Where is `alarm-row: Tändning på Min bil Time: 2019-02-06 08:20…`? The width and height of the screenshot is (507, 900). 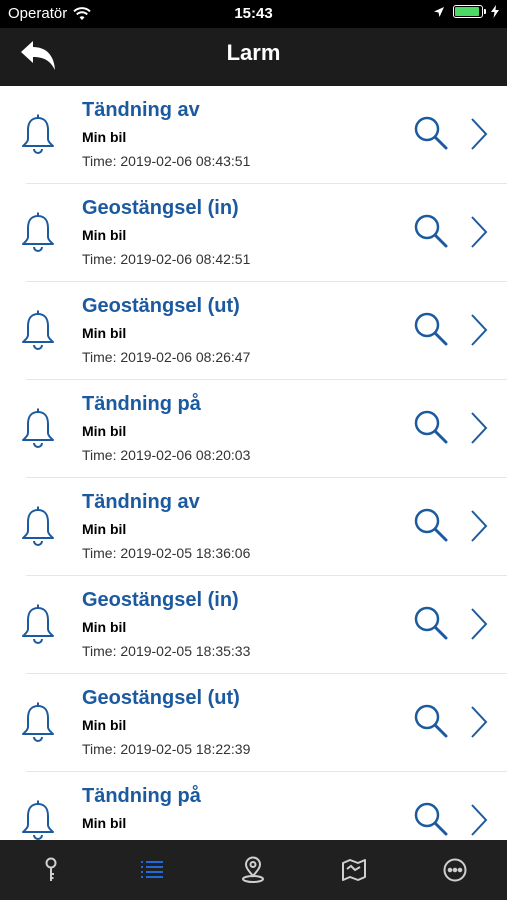
alarm-row: Tändning på Min bil Time: 2019-02-06 08:20… is located at coordinates (253, 429).